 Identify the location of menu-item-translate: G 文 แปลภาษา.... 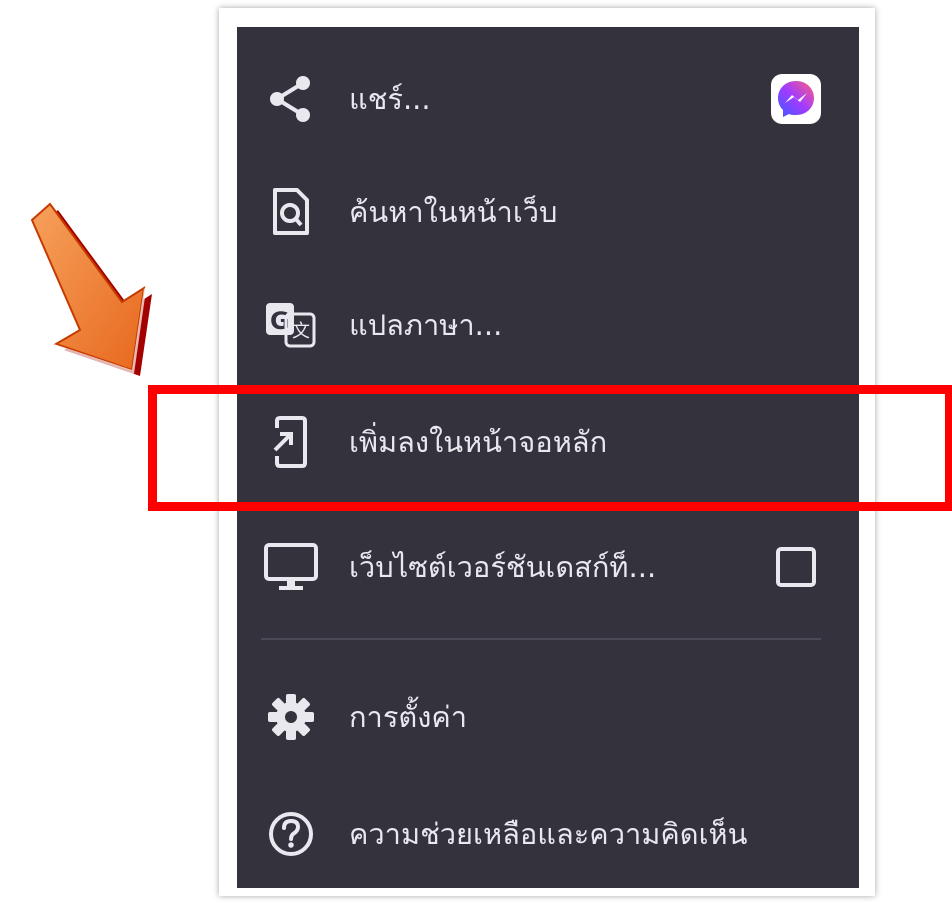
(548, 325).